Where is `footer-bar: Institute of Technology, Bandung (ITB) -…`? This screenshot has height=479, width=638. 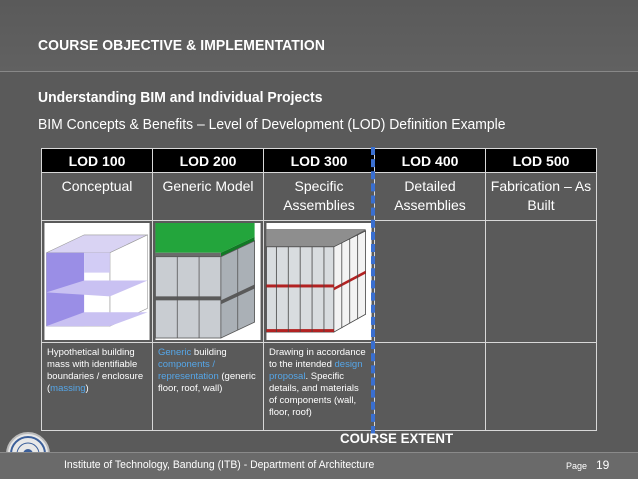 footer-bar: Institute of Technology, Bandung (ITB) -… is located at coordinates (319, 465).